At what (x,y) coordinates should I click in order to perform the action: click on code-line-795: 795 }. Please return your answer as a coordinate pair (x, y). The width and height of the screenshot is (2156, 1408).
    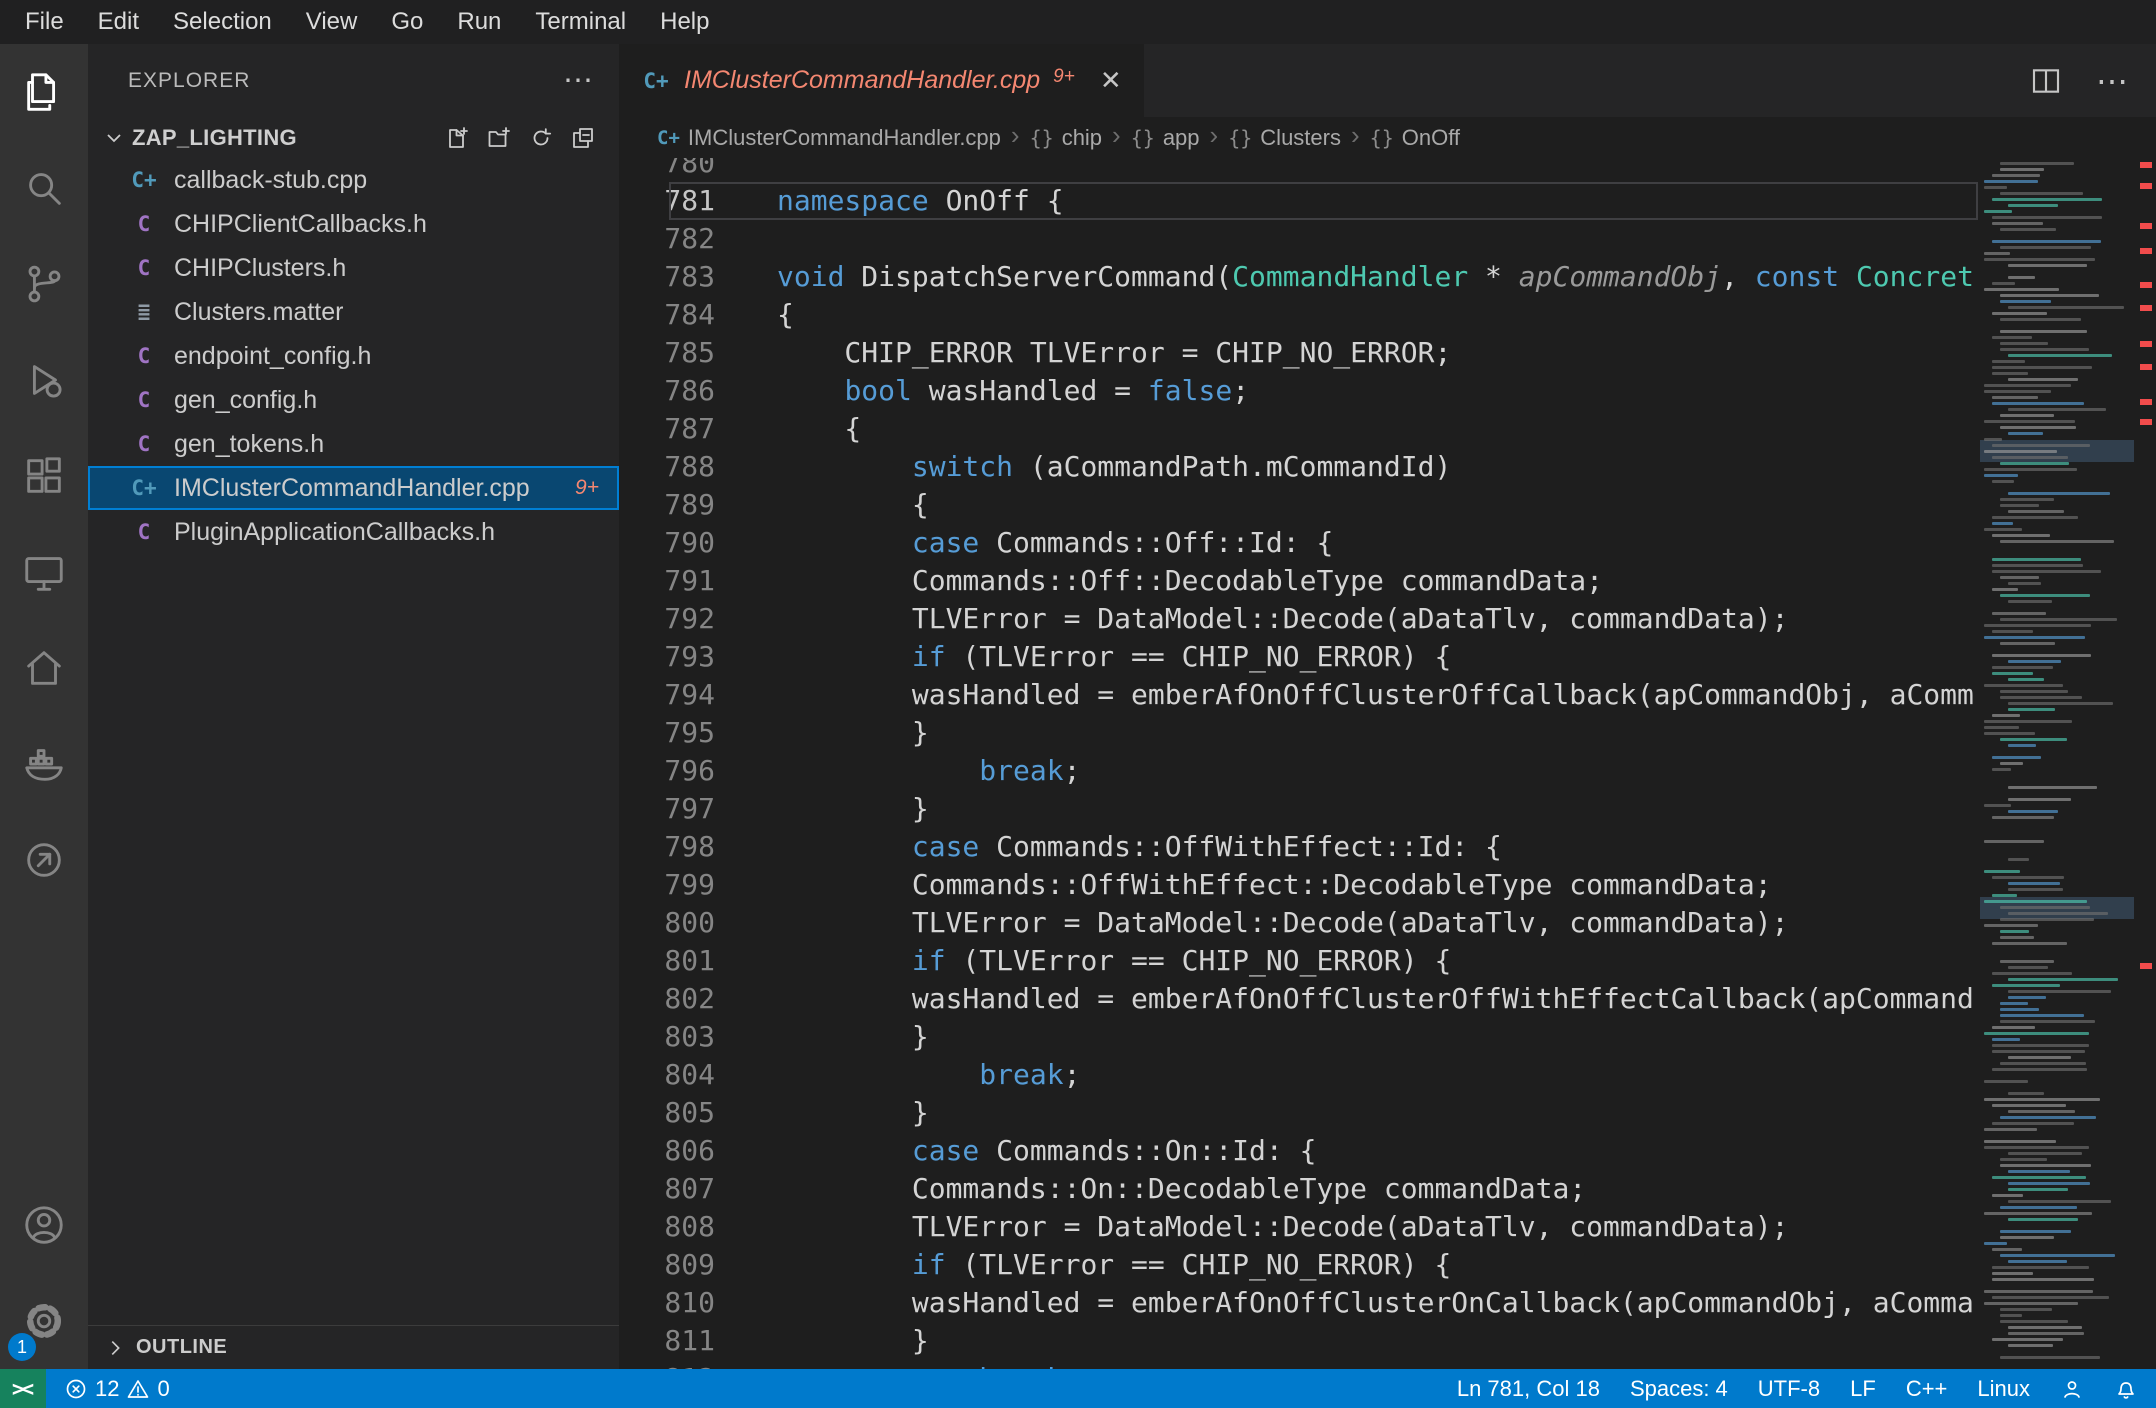
    Looking at the image, I should click on (1299, 733).